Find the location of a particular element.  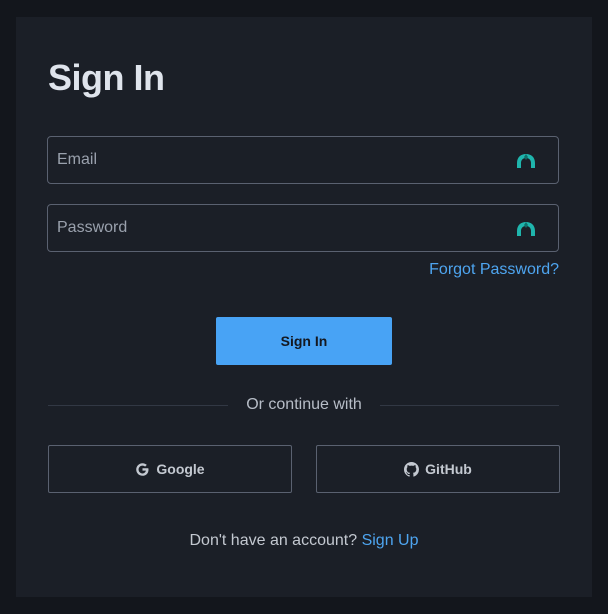

github-button-label: GitHub is located at coordinates (448, 469).